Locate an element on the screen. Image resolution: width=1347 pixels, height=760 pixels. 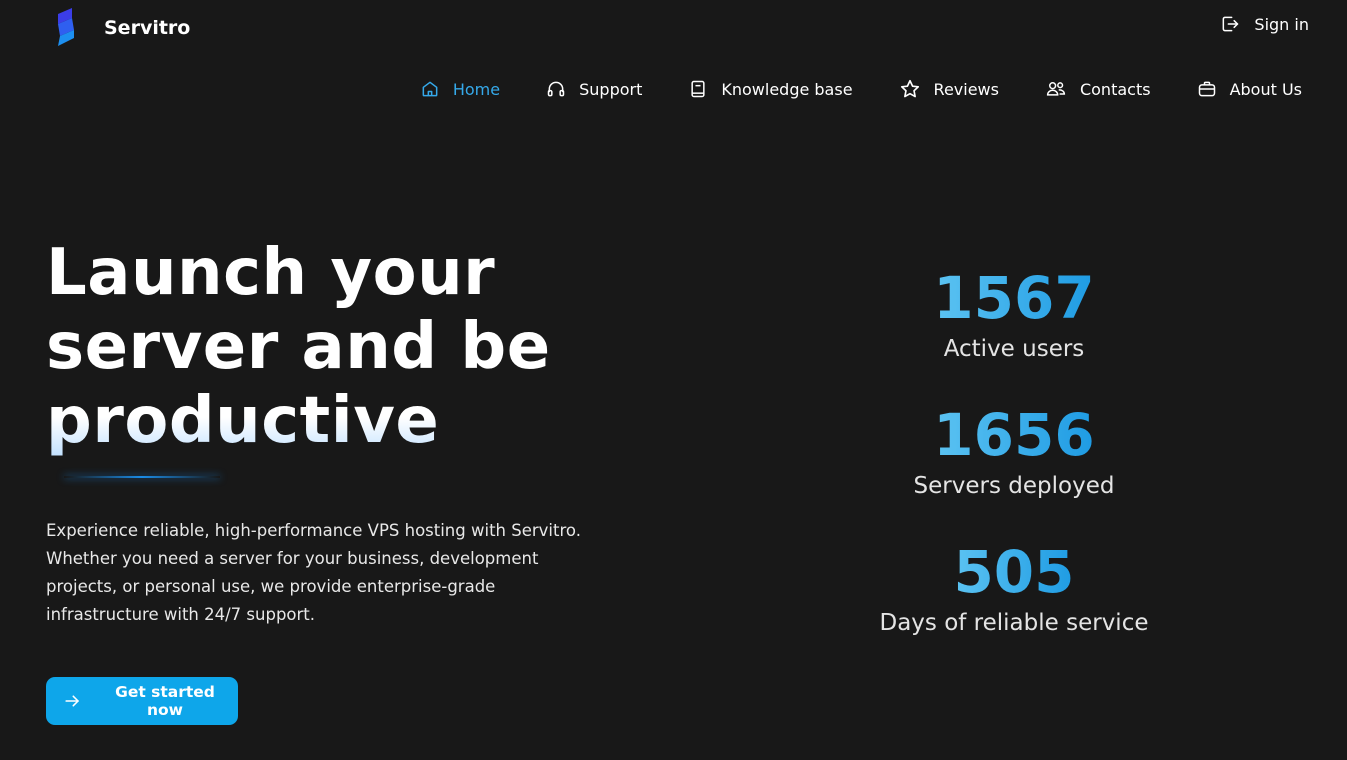
nav-item-label: Reviews is located at coordinates (966, 89).